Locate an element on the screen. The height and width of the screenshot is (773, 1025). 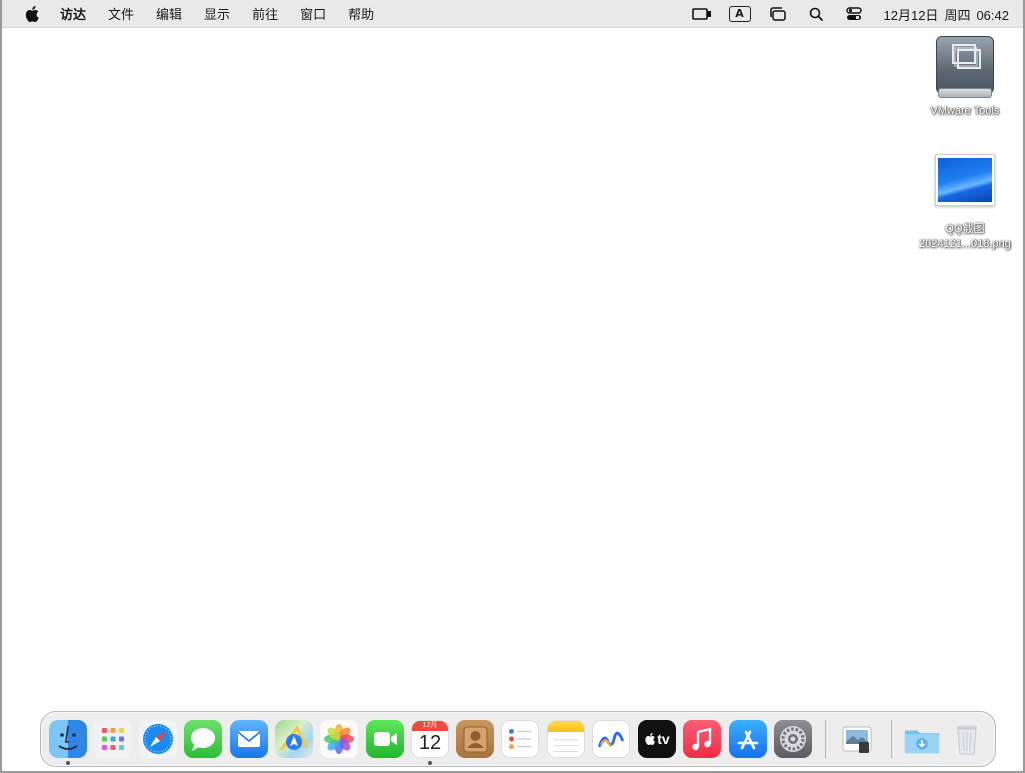
dock-photos-icon is located at coordinates (339, 739).